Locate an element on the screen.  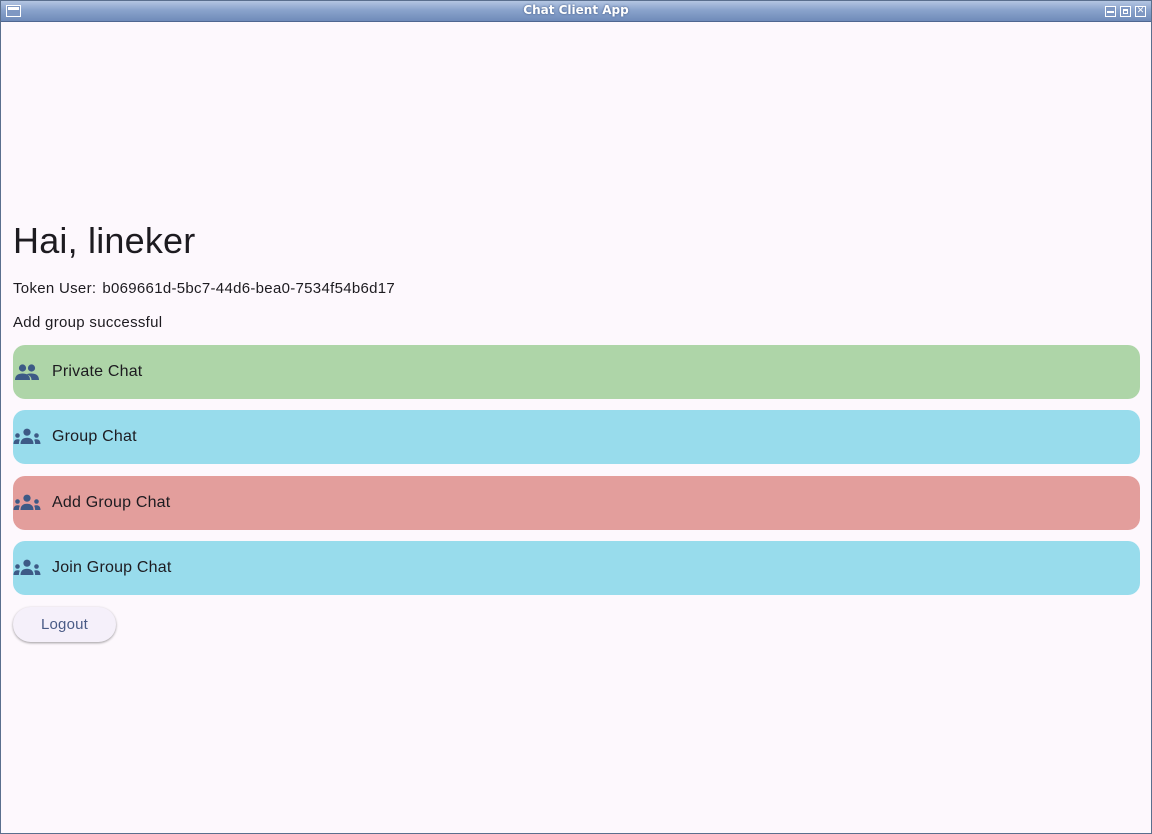
add-group-chat-label: Add Group Chat is located at coordinates (111, 502).